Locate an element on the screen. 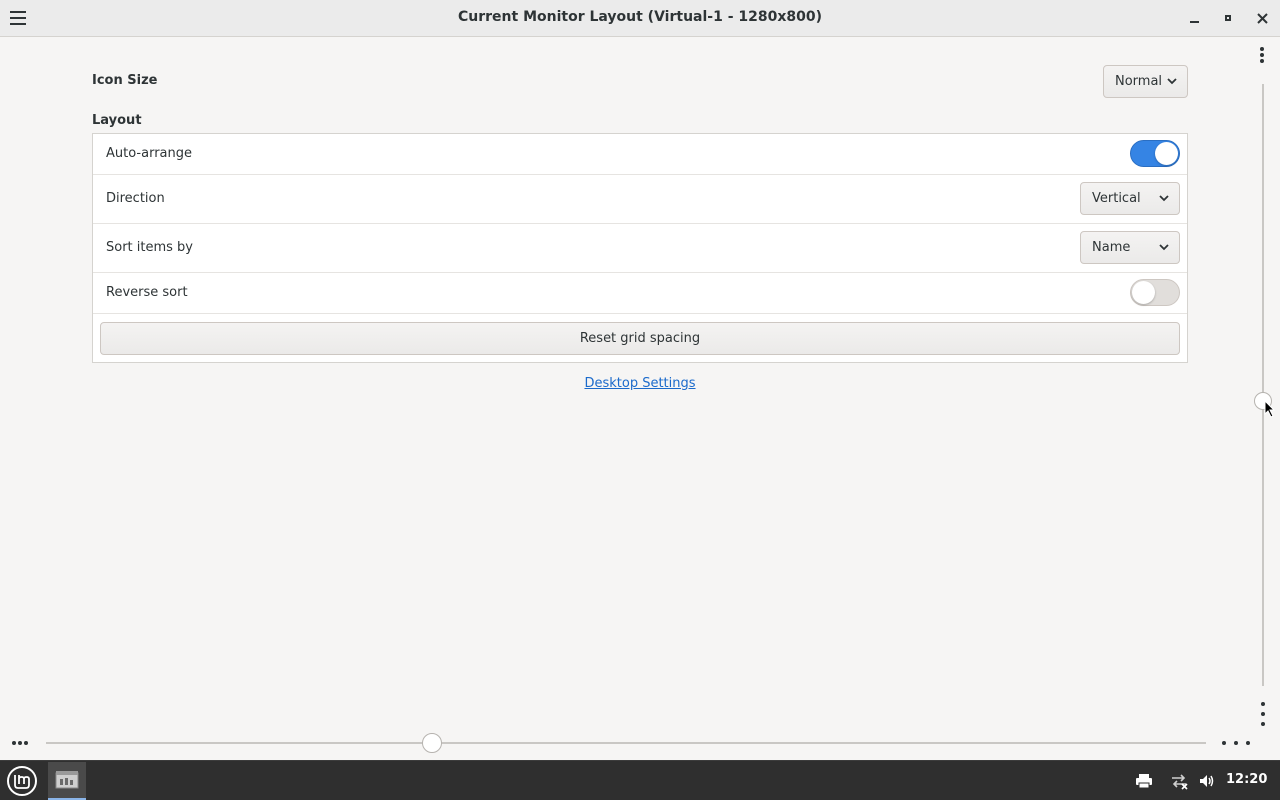 This screenshot has width=1280, height=800. reset-grid-spacing-button: Reset grid spacing is located at coordinates (640, 338).